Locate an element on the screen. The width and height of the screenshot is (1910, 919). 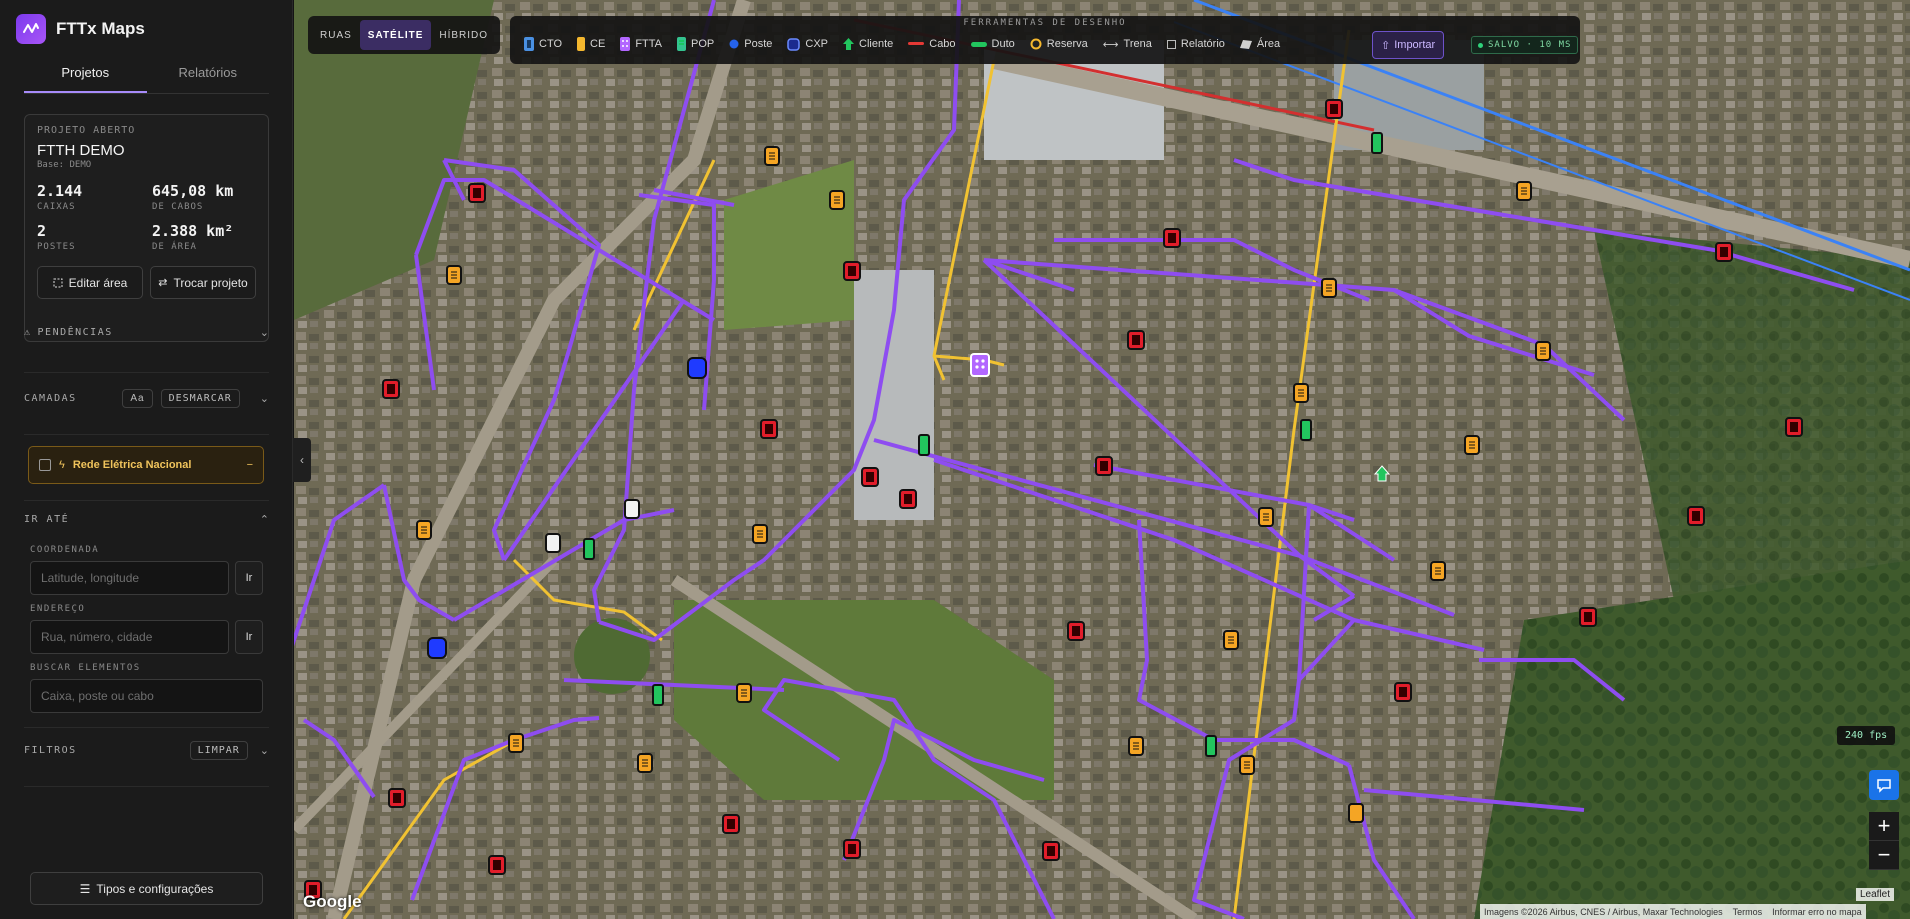
view-hibrido-button: HÍBRIDO is located at coordinates (463, 35).